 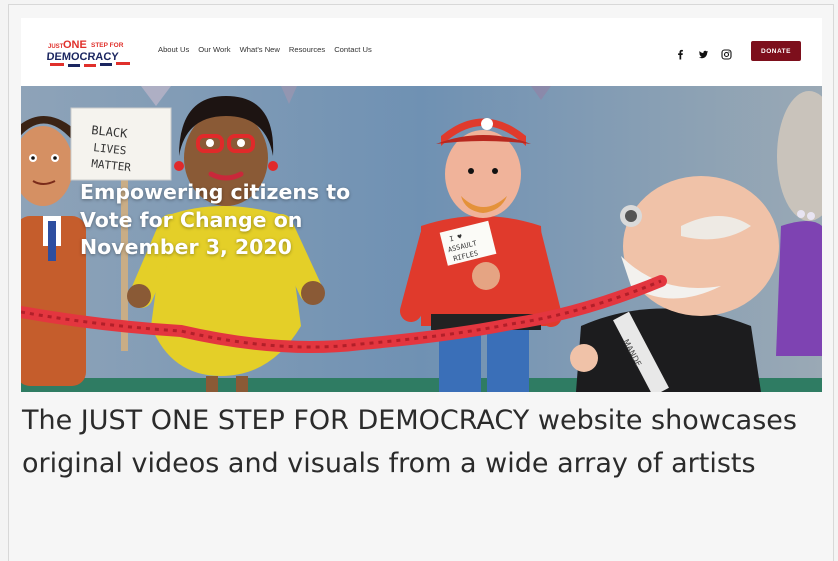 What do you see at coordinates (307, 49) in the screenshot?
I see `nav-resources: Resources` at bounding box center [307, 49].